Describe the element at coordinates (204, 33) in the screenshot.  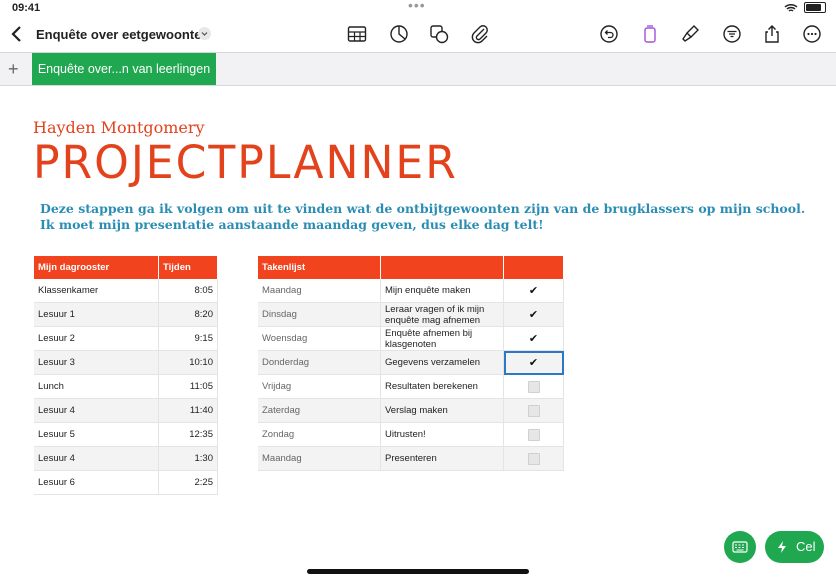
I see `chevron-down-icon` at that location.